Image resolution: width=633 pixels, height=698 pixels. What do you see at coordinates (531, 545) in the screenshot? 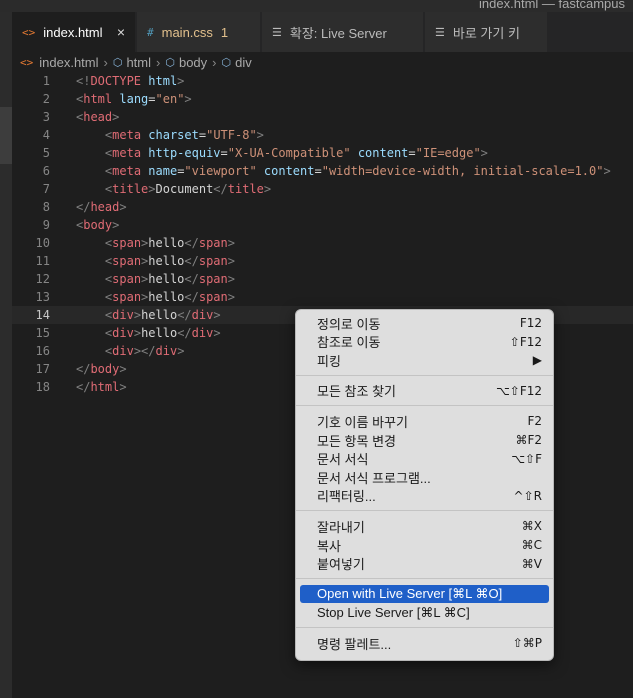
I see `menu-item-shortcut: ⌘C` at bounding box center [531, 545].